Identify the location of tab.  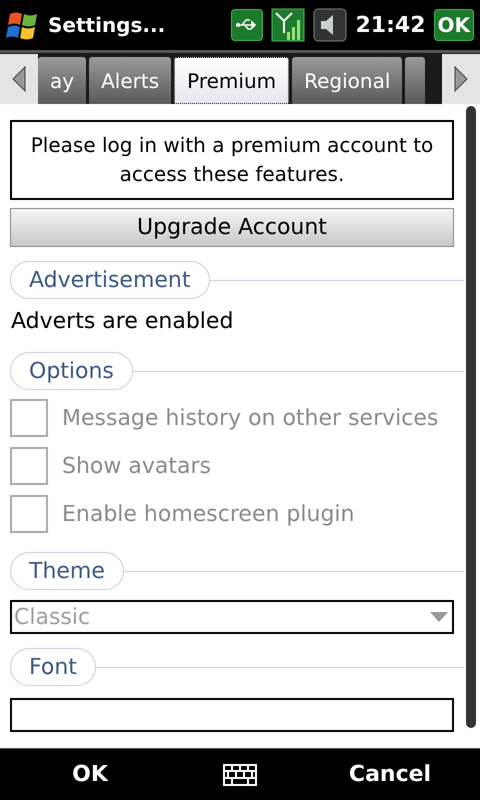
(415, 80).